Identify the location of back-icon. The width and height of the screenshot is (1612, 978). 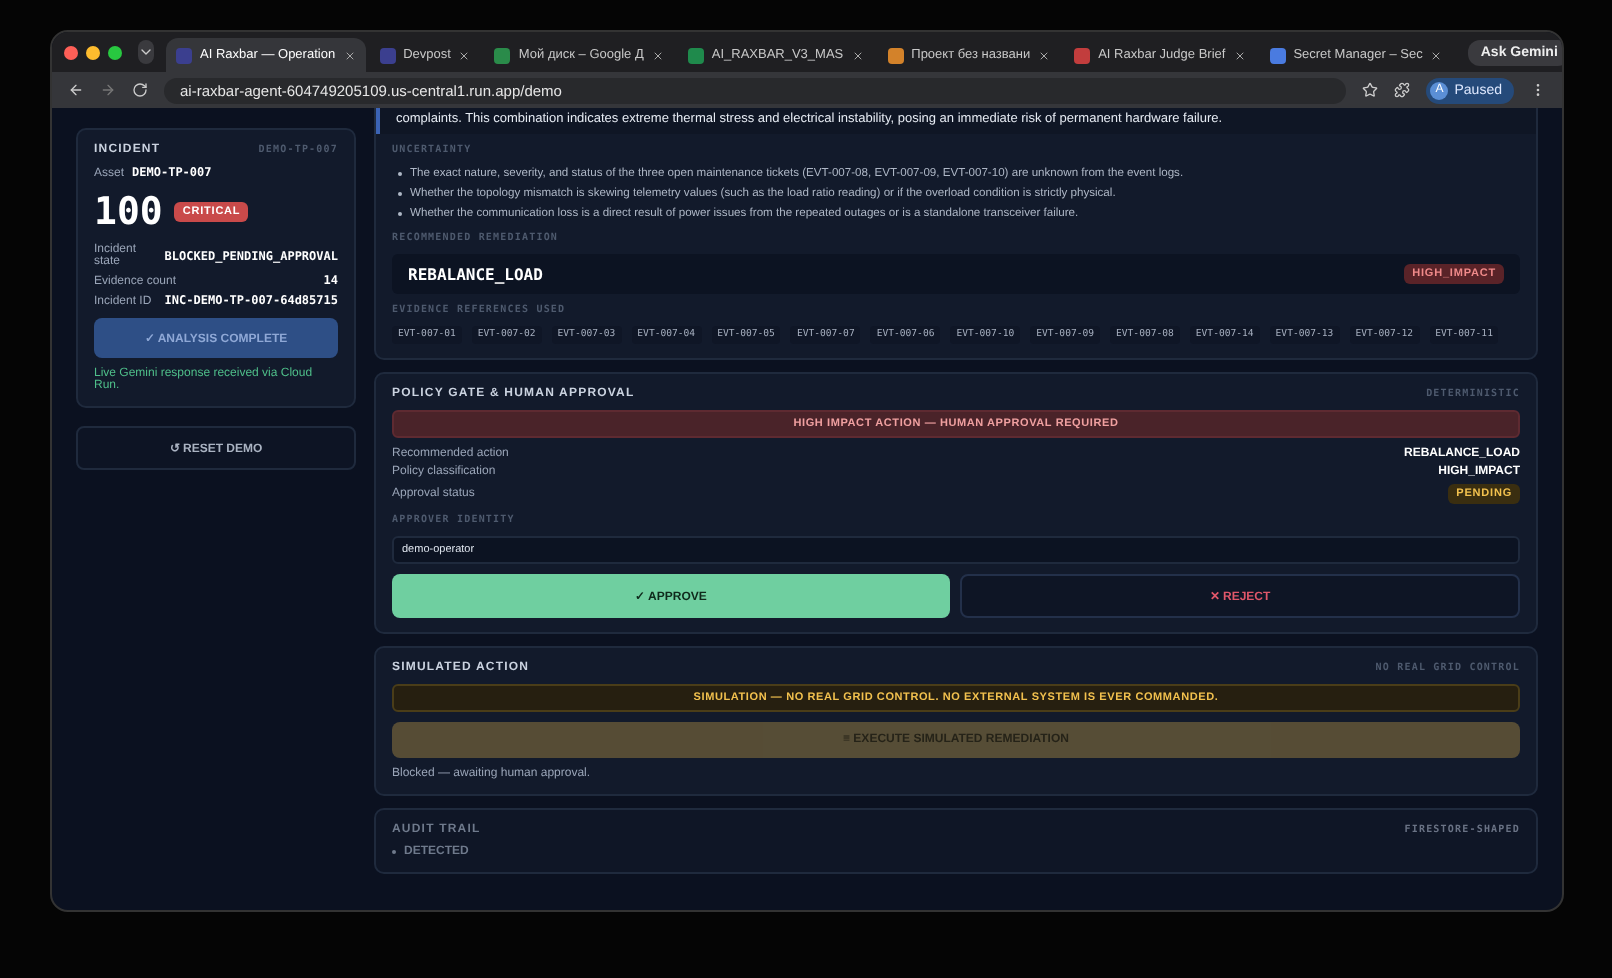
(76, 90).